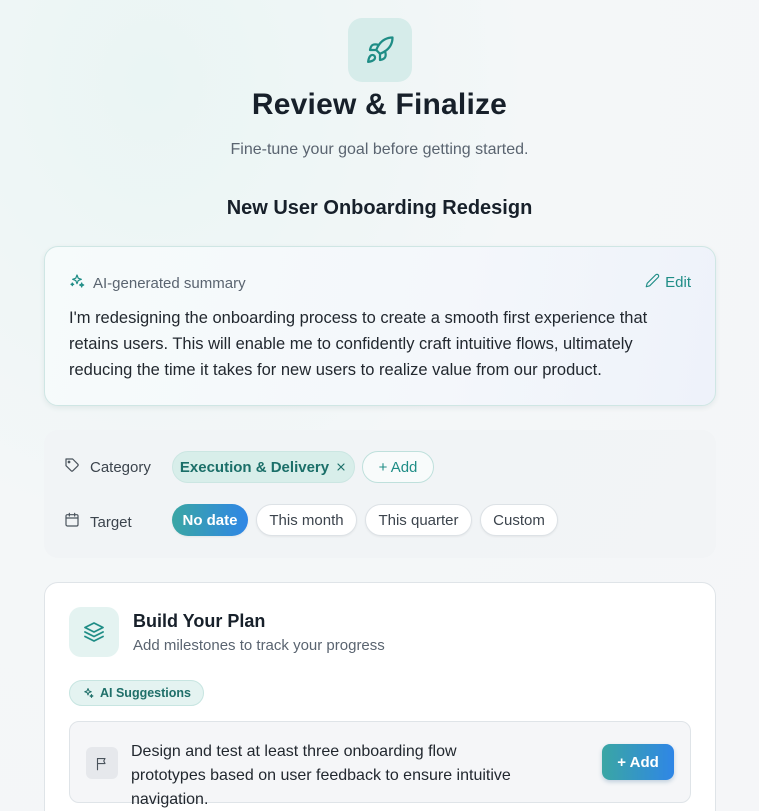 This screenshot has height=811, width=759. I want to click on category-chip-label: Execution & Delivery, so click(254, 467).